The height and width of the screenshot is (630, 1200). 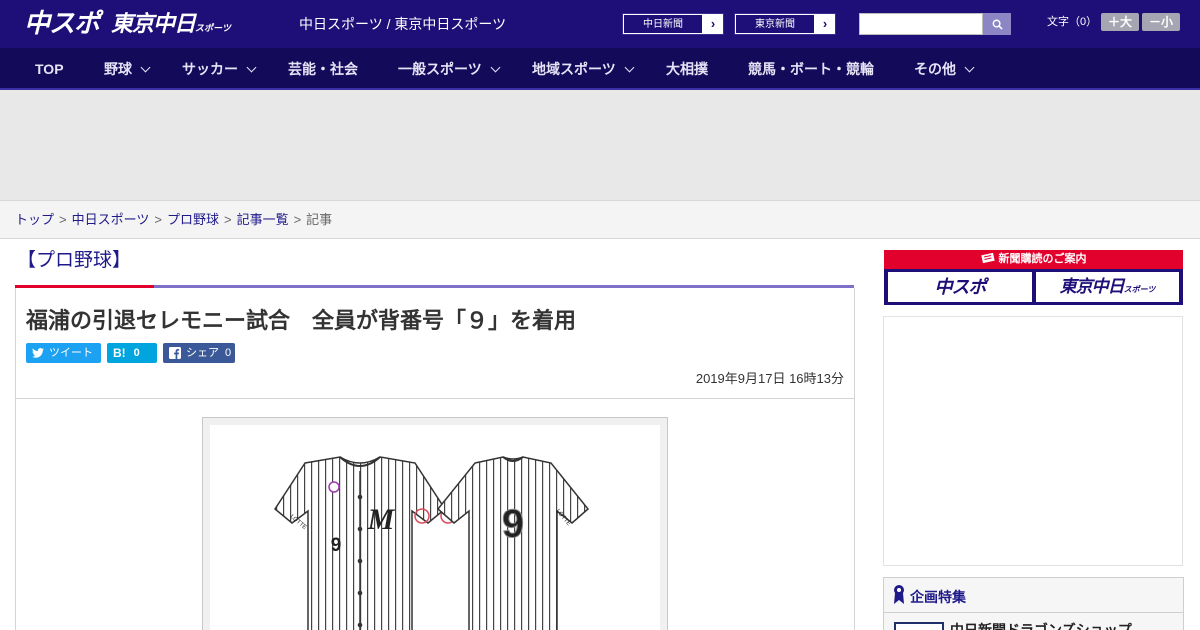 I want to click on subscription-heading: 新聞購読のご案内, so click(x=1033, y=259).